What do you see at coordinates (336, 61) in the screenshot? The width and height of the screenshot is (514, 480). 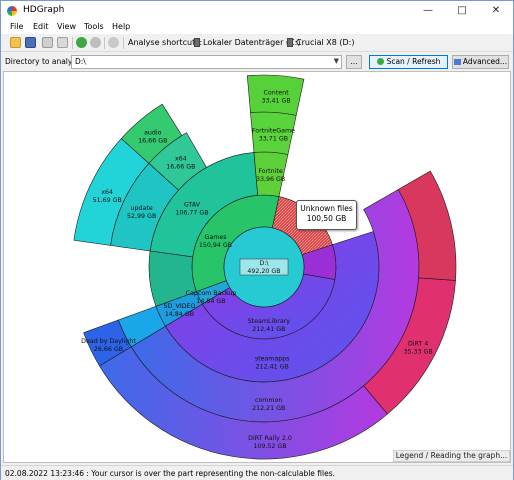 I see `chevron-down-icon: ▼` at bounding box center [336, 61].